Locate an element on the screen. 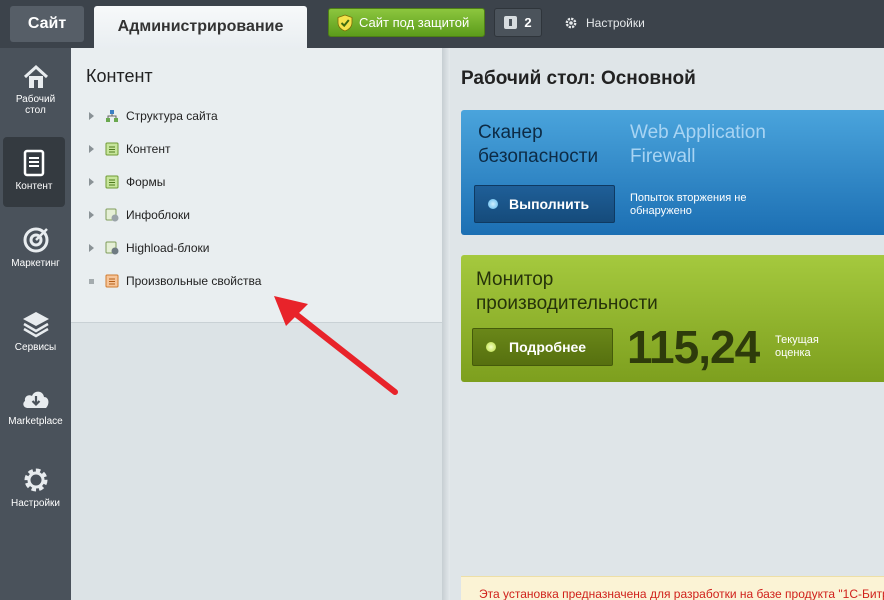 The height and width of the screenshot is (600, 884). site-protected-label: Сайт под защитой is located at coordinates (414, 22).